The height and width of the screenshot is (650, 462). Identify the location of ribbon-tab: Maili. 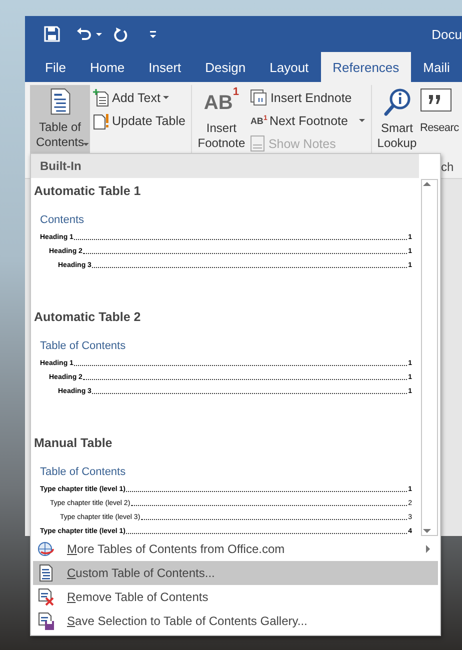
(436, 67).